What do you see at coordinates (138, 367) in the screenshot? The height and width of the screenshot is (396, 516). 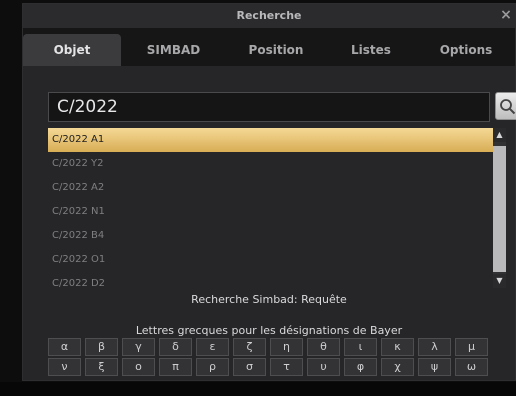 I see `greek-letter-button: ο` at bounding box center [138, 367].